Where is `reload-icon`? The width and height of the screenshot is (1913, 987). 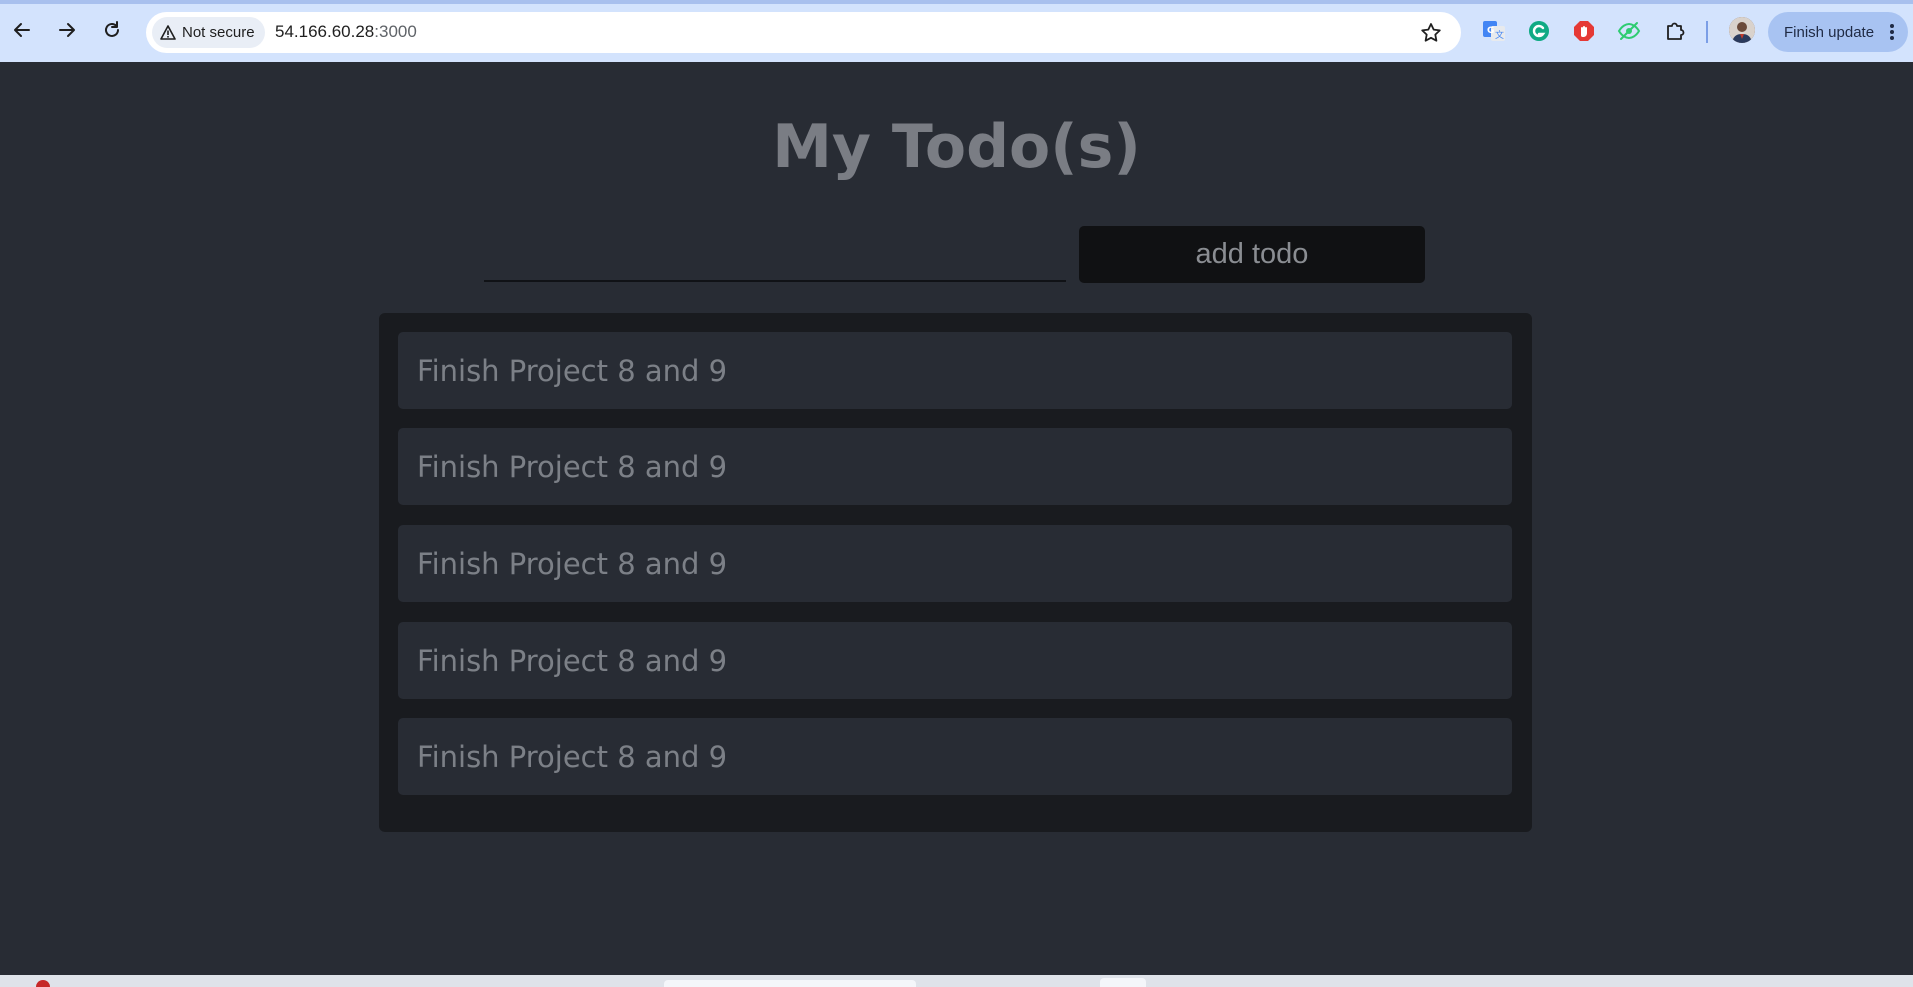
reload-icon is located at coordinates (112, 30).